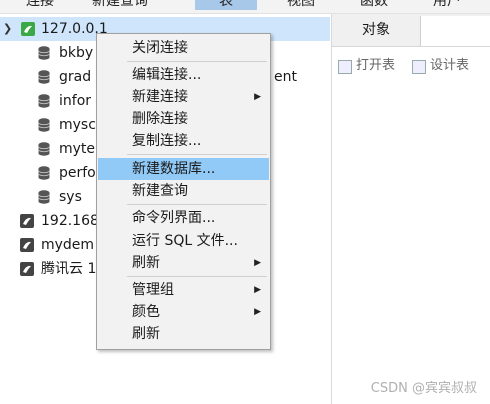  What do you see at coordinates (77, 125) in the screenshot?
I see `tree-db-label: mysc` at bounding box center [77, 125].